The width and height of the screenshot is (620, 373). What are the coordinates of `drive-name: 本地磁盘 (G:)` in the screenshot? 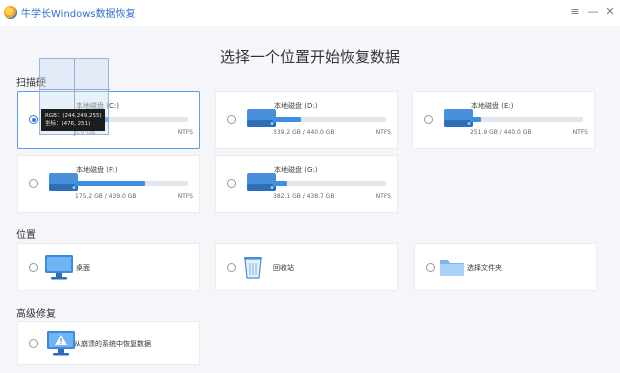 It's located at (296, 170).